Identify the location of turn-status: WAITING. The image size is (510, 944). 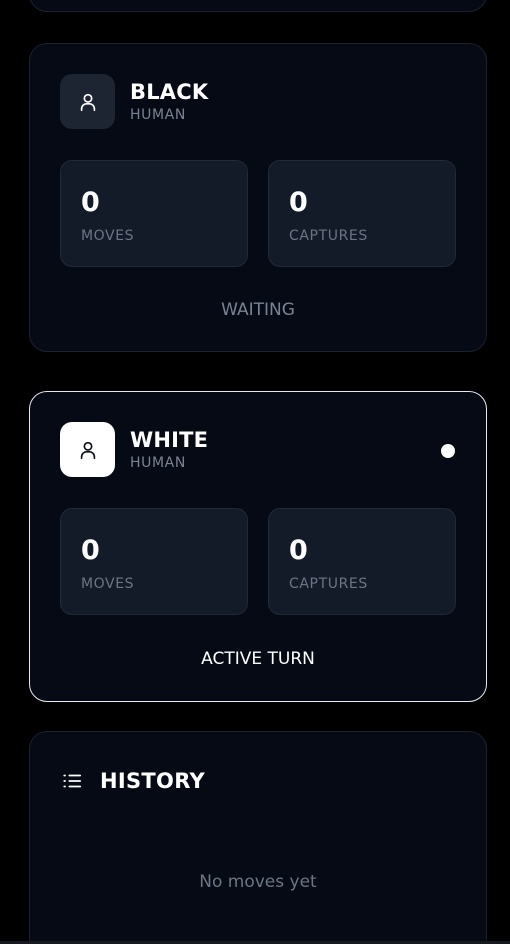
(258, 310).